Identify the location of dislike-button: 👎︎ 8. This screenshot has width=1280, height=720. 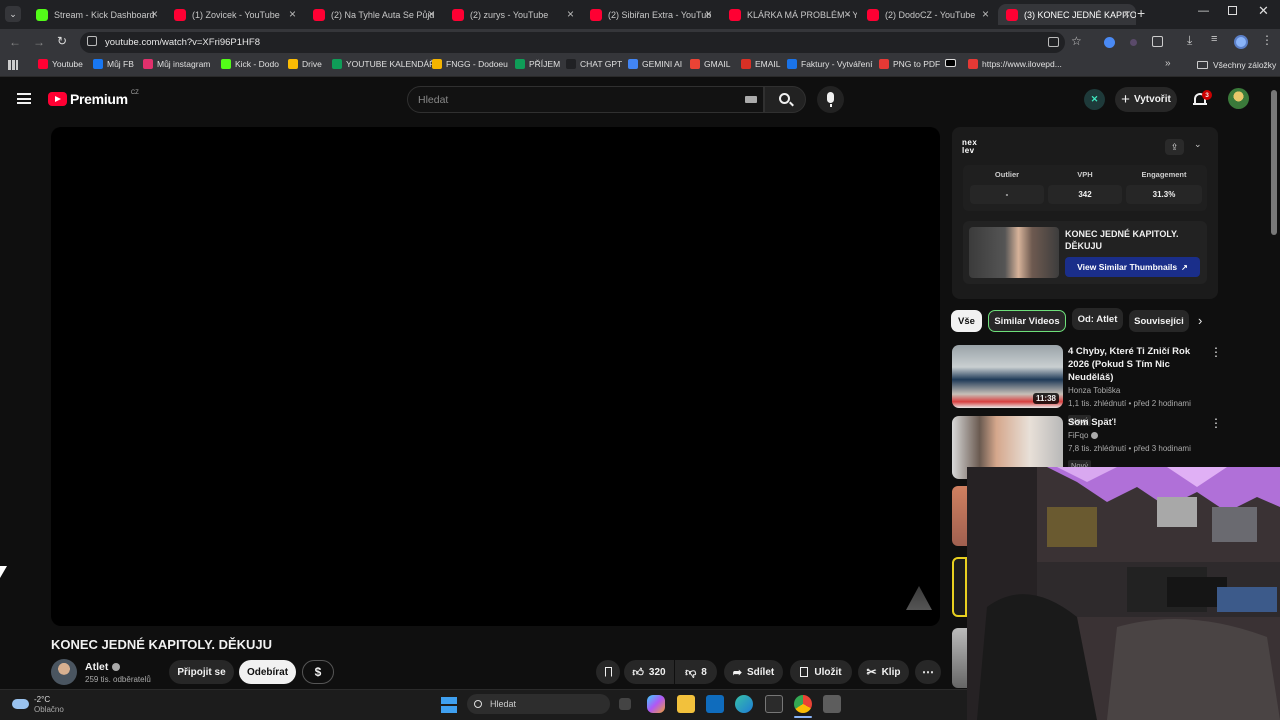
(696, 672).